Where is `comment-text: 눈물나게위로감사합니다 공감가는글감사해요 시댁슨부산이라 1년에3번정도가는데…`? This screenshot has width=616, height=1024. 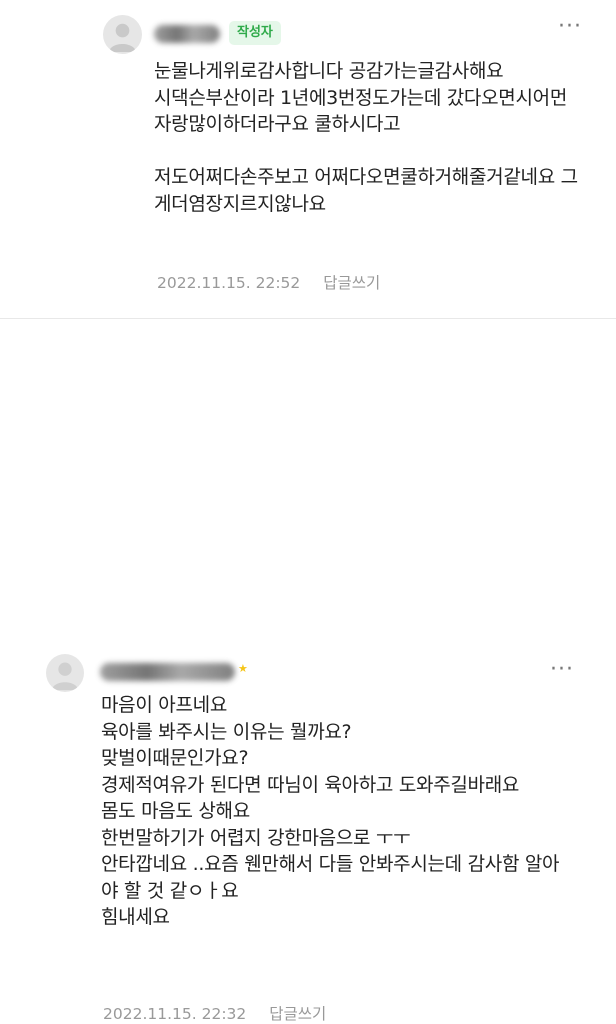
comment-text: 눈물나게위로감사합니다 공감가는글감사해요 시댁슨부산이라 1년에3번정도가는데… is located at coordinates (366, 137).